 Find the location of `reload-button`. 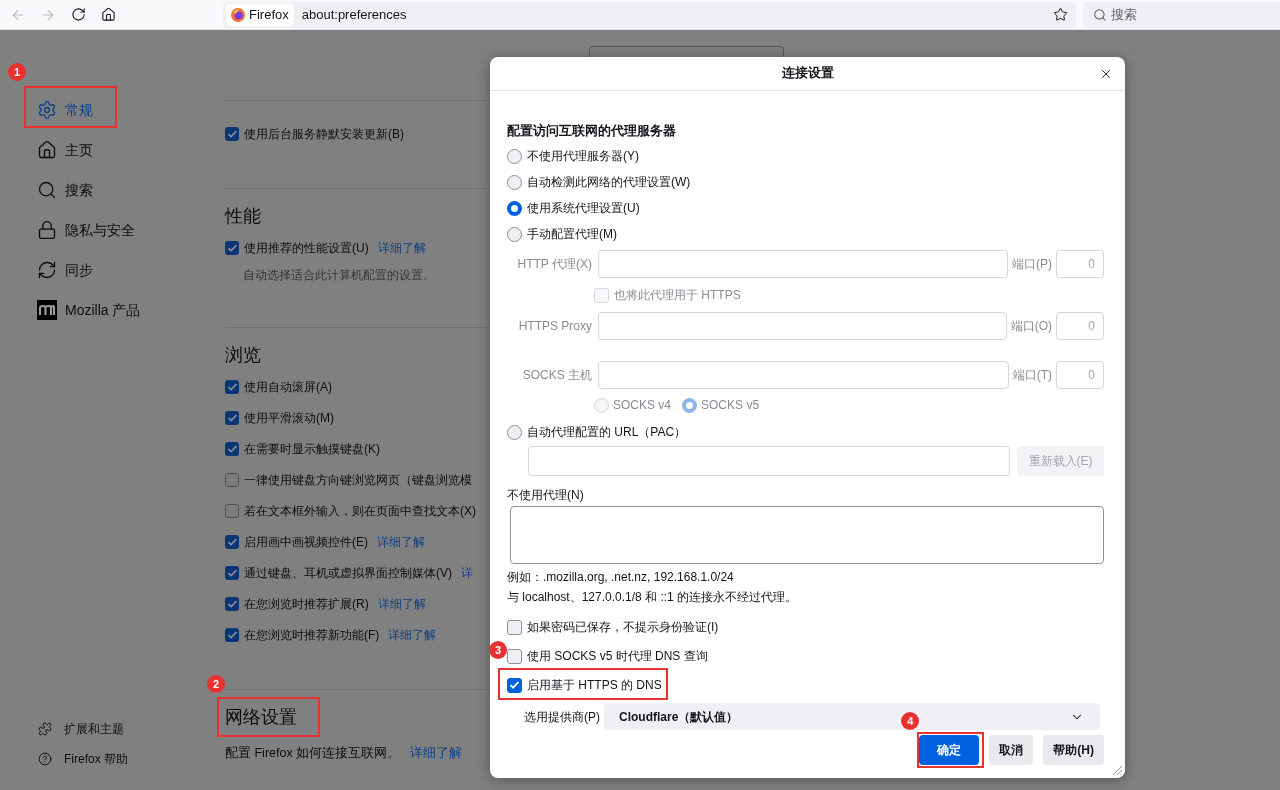

reload-button is located at coordinates (78, 14).